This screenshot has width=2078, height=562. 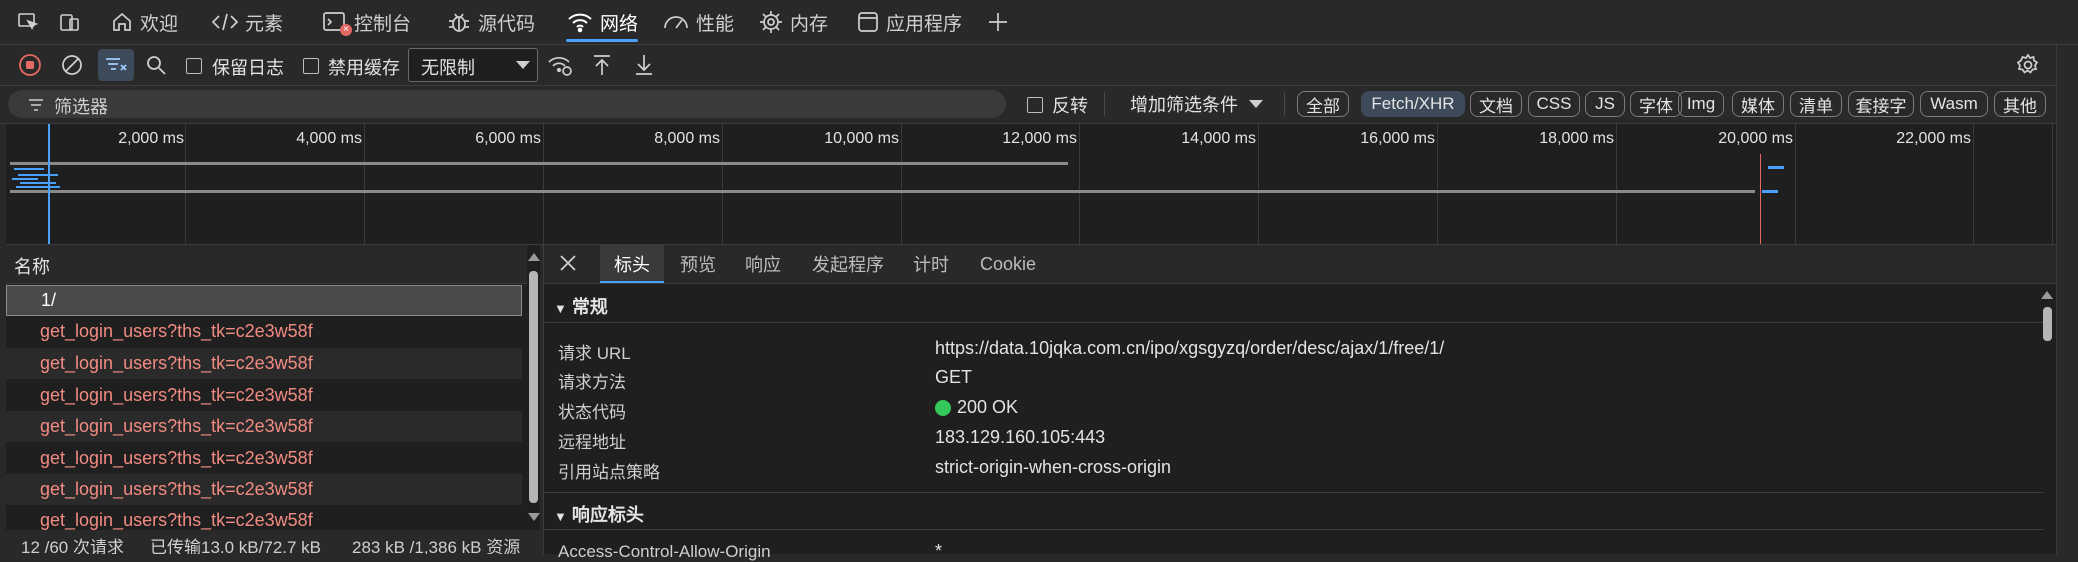 I want to click on status-ok-dot-icon, so click(x=943, y=407).